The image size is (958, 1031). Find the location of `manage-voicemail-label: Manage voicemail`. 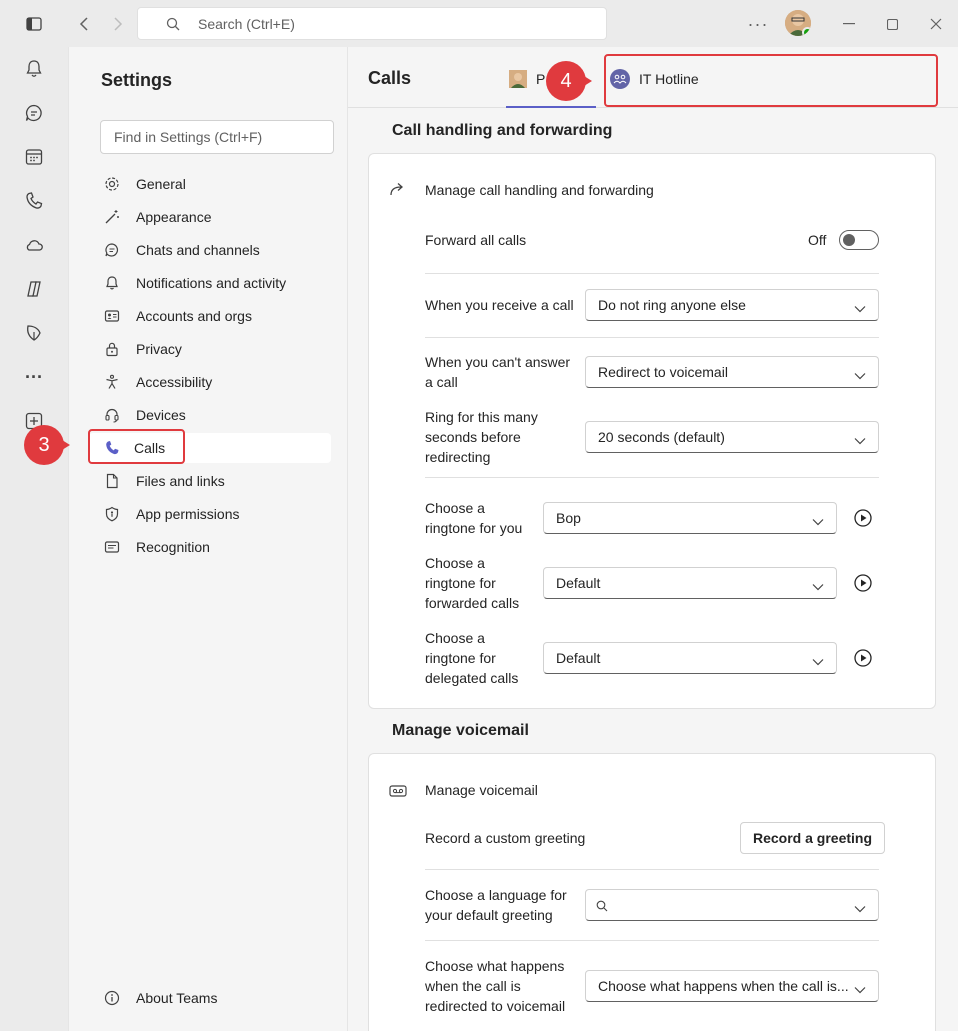

manage-voicemail-label: Manage voicemail is located at coordinates (481, 790).